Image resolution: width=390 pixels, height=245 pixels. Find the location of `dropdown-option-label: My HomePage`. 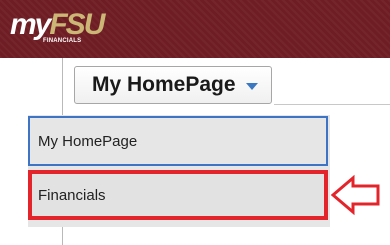

dropdown-option-label: My HomePage is located at coordinates (88, 141).